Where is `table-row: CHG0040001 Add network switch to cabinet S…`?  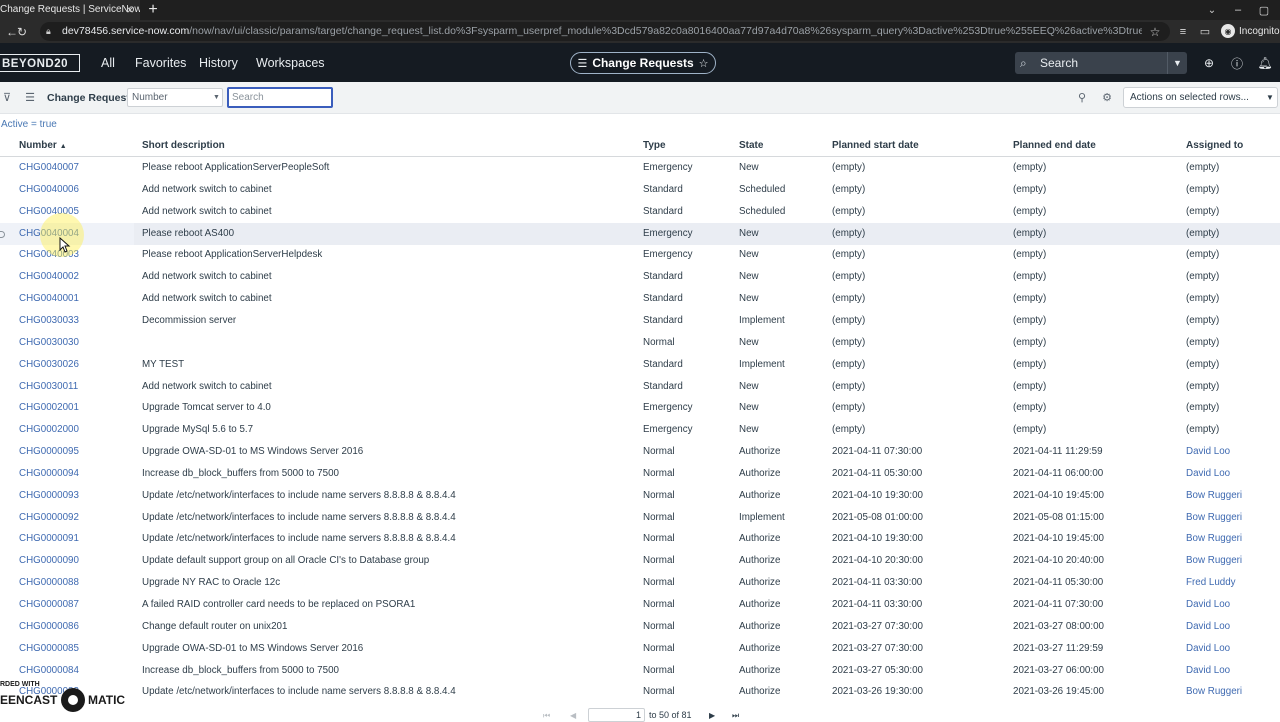 table-row: CHG0040001 Add network switch to cabinet S… is located at coordinates (640, 299).